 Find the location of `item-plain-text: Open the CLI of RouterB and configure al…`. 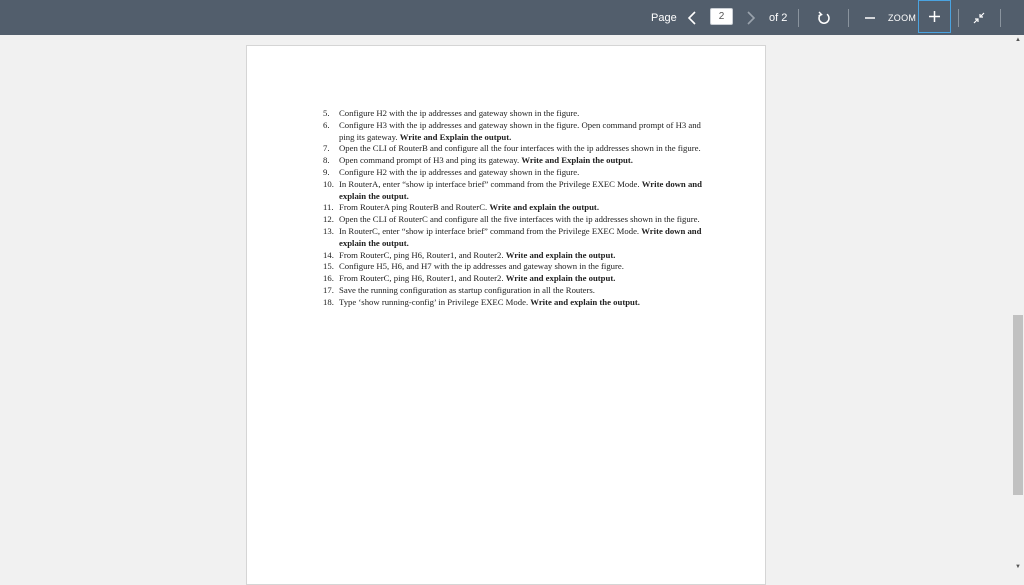

item-plain-text: Open the CLI of RouterB and configure al… is located at coordinates (520, 148).